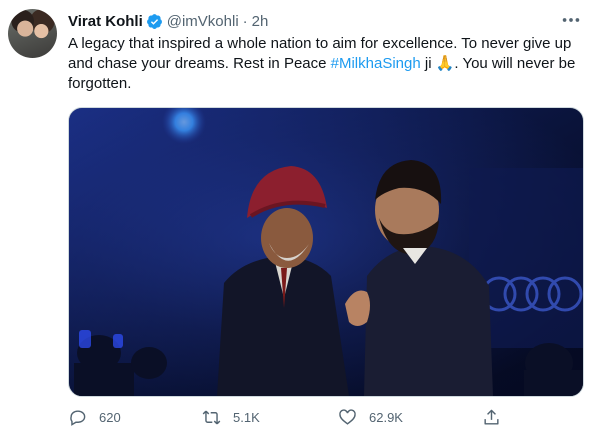 This screenshot has width=600, height=446. What do you see at coordinates (211, 417) in the screenshot?
I see `retweet-icon` at bounding box center [211, 417].